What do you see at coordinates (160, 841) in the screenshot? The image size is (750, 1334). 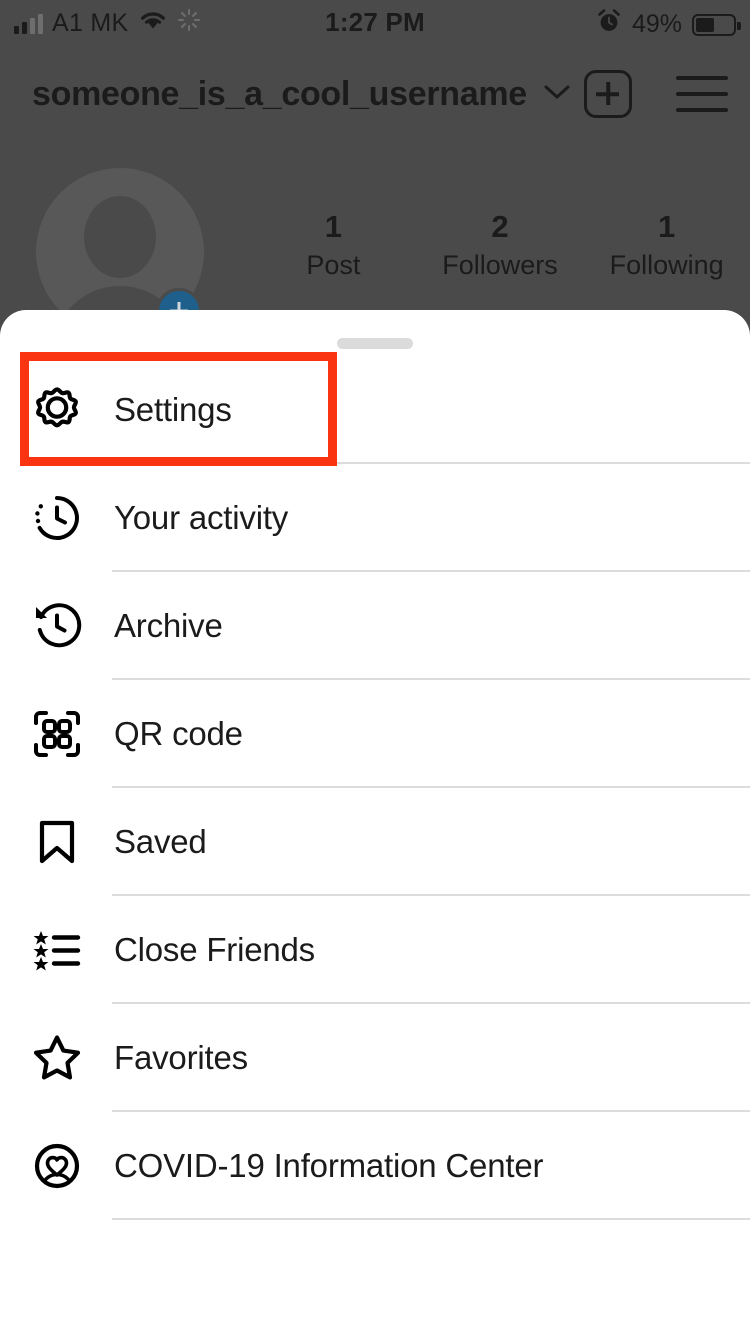 I see `menu-item-label: Saved` at bounding box center [160, 841].